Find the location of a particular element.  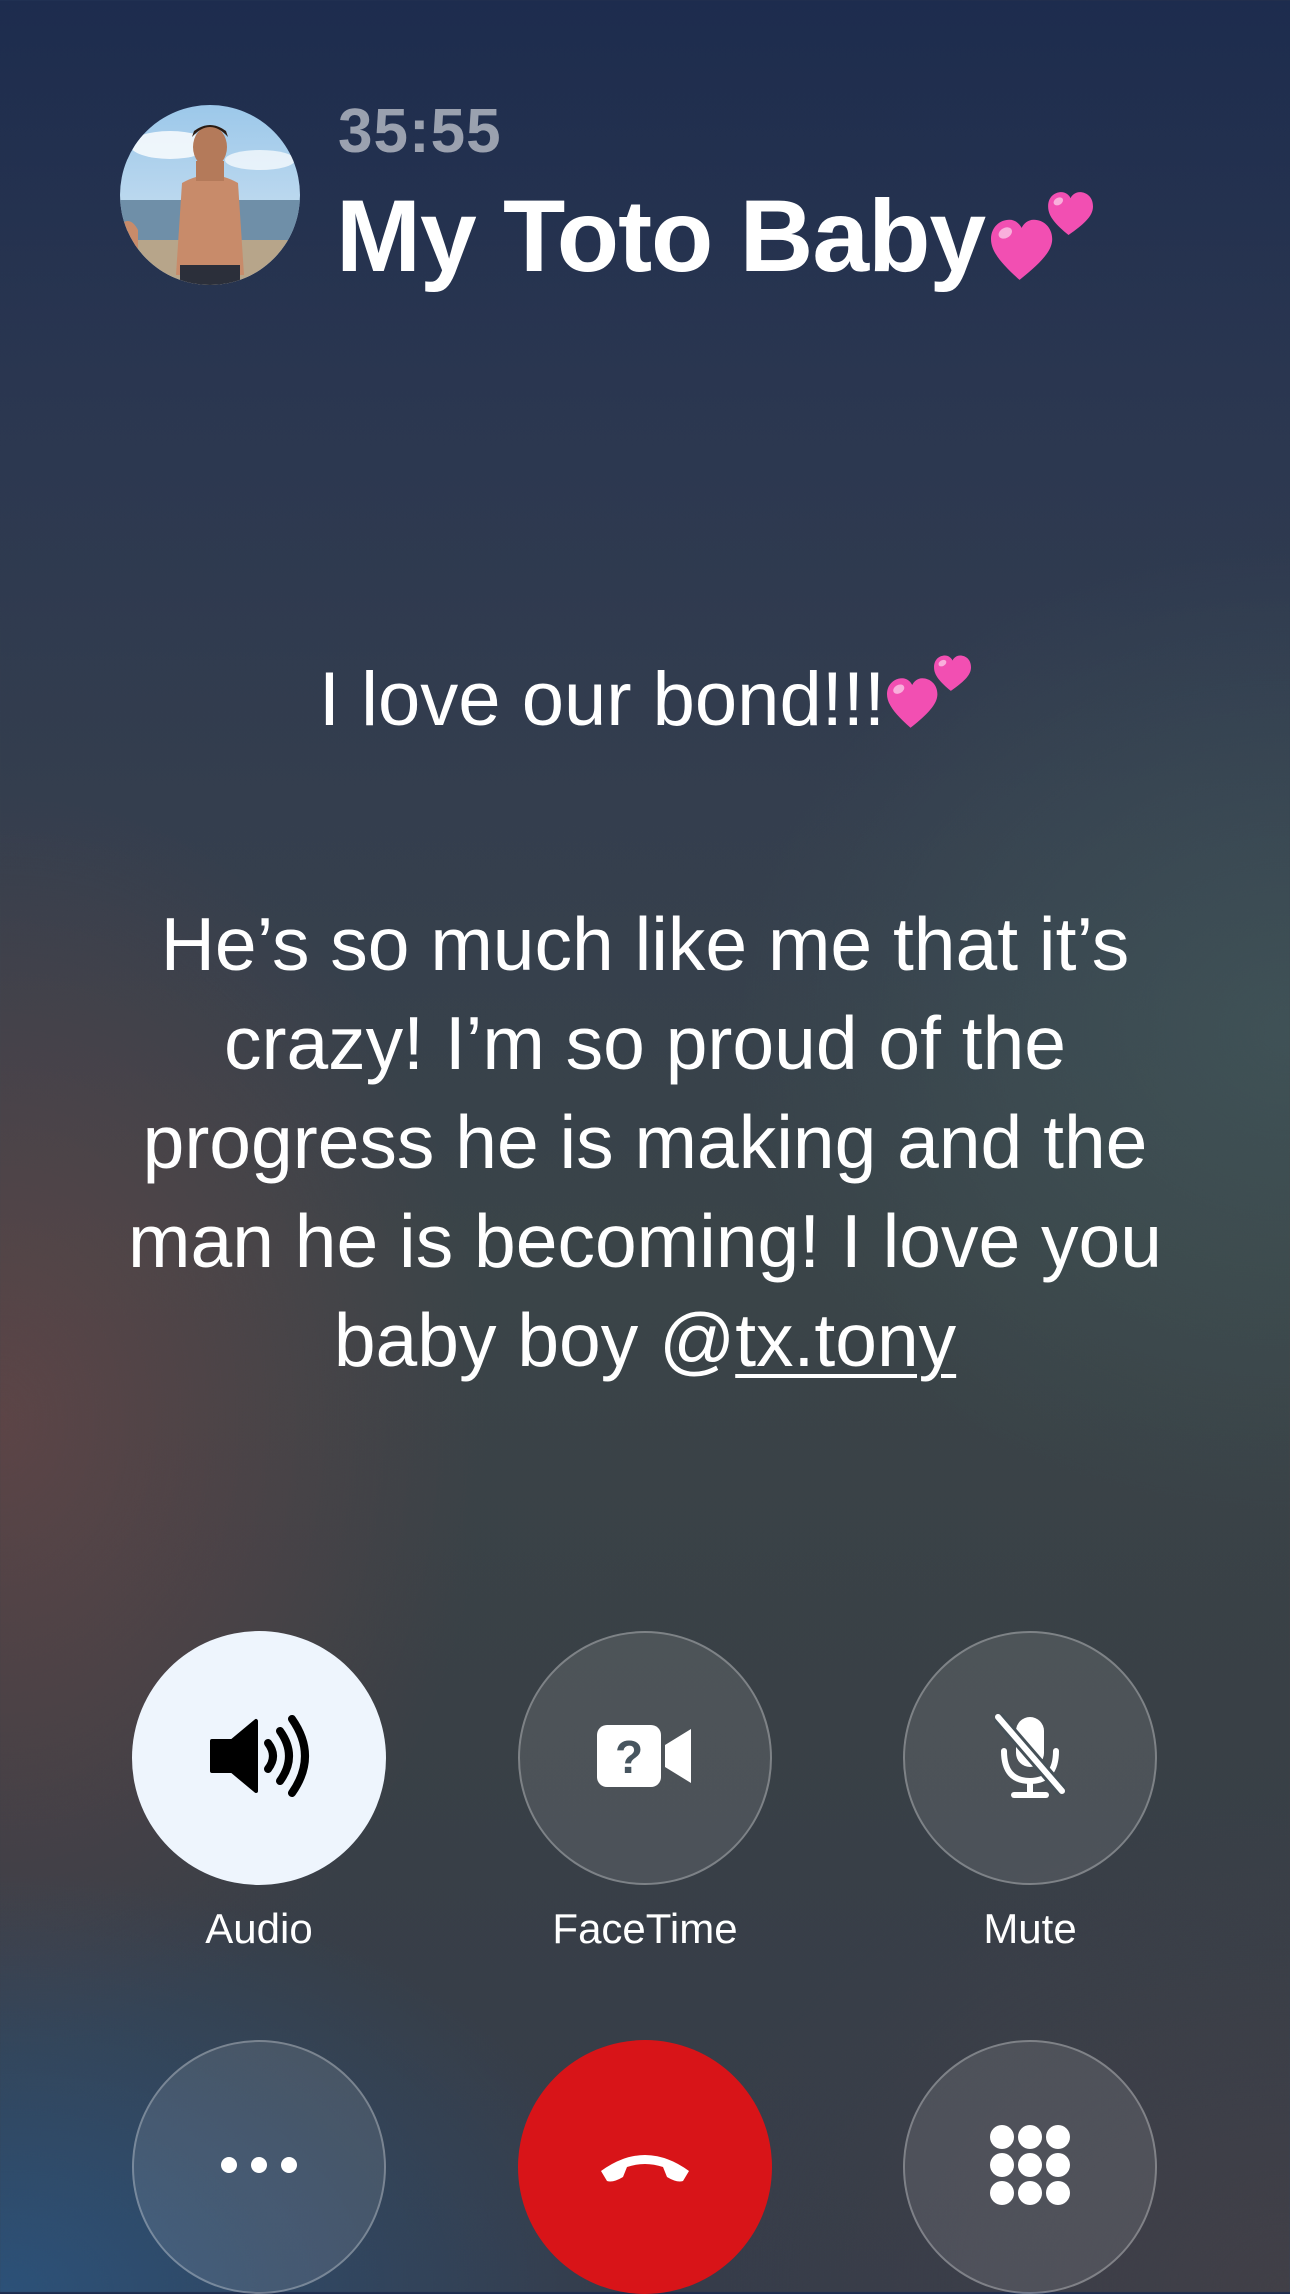

caption-text: I love our bond!!! is located at coordinates (602, 699).